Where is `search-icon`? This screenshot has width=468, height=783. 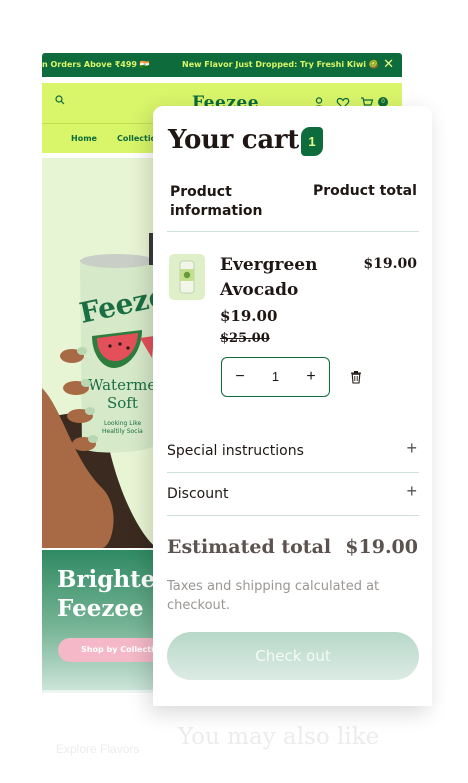 search-icon is located at coordinates (60, 100).